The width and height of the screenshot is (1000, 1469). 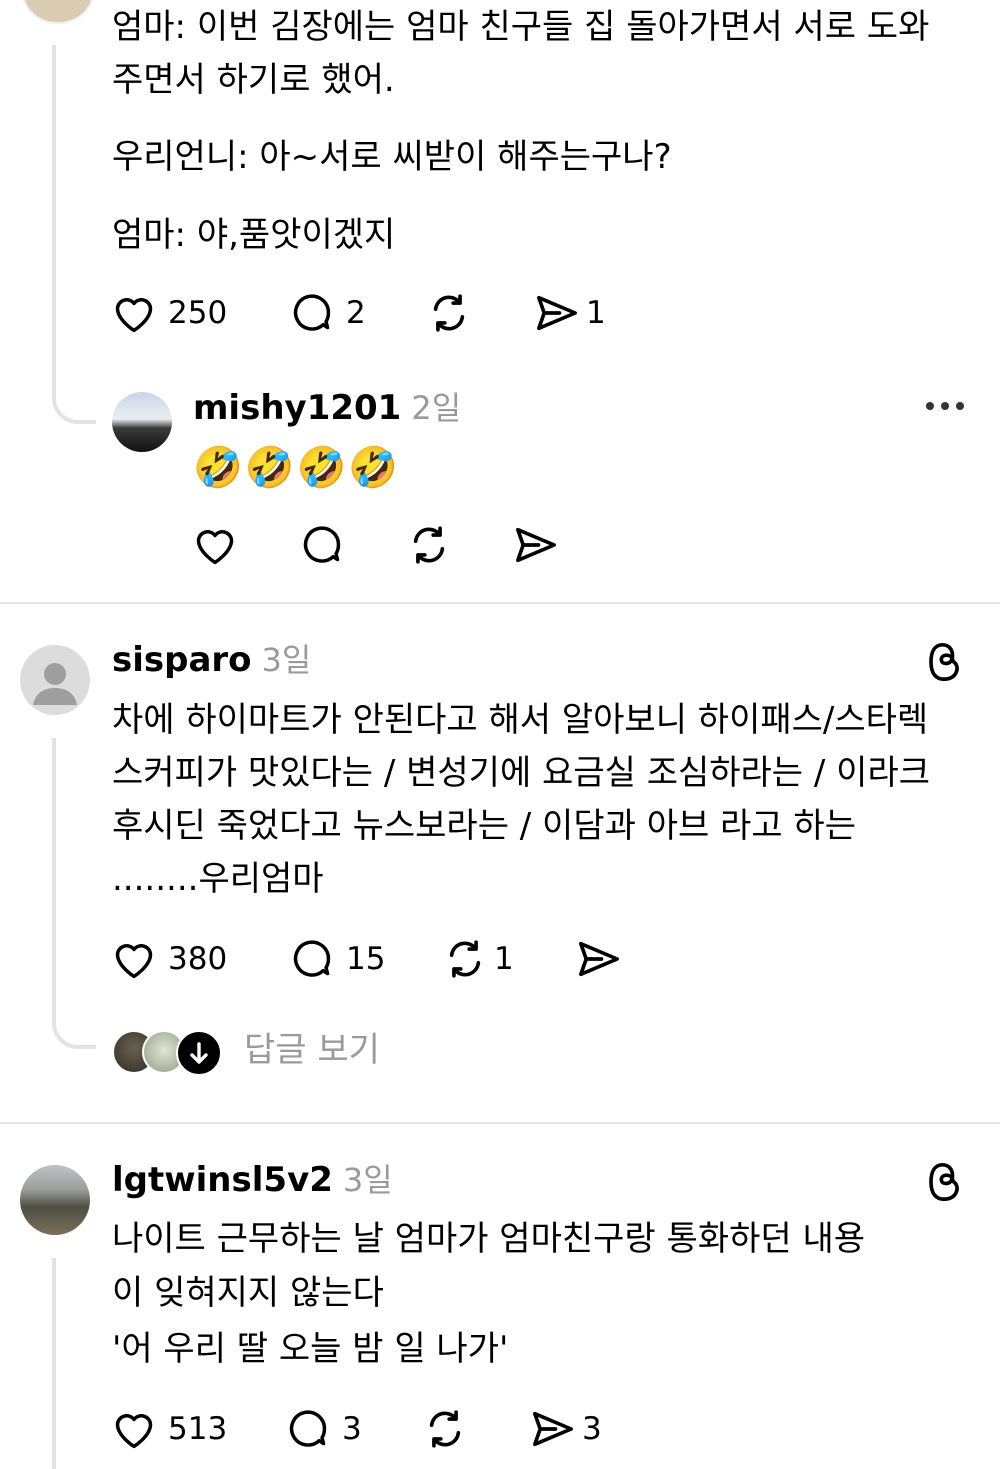 I want to click on repost-count: 1, so click(x=504, y=959).